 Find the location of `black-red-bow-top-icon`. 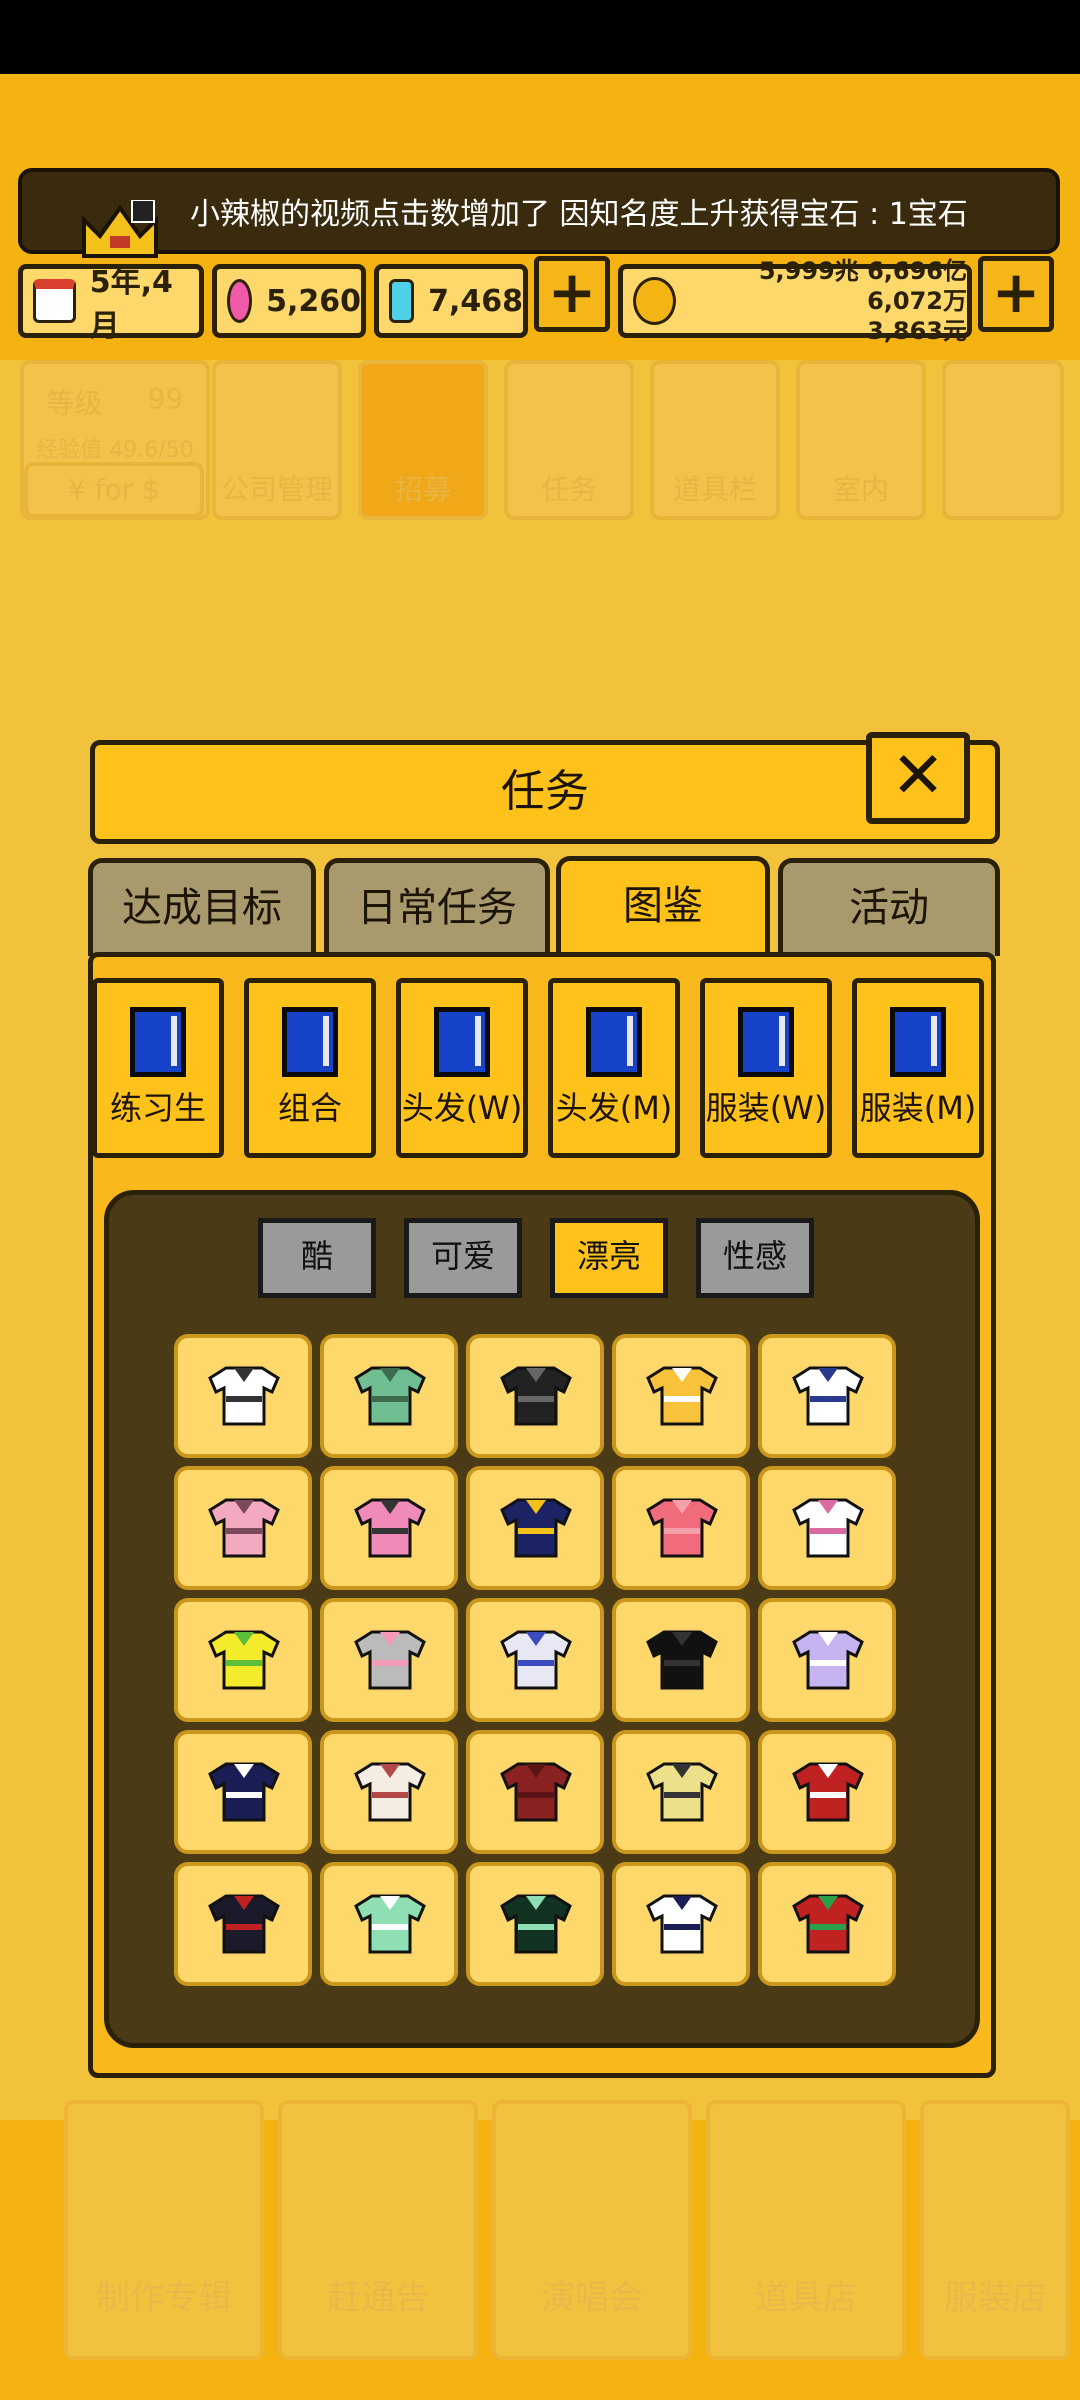

black-red-bow-top-icon is located at coordinates (244, 1924).